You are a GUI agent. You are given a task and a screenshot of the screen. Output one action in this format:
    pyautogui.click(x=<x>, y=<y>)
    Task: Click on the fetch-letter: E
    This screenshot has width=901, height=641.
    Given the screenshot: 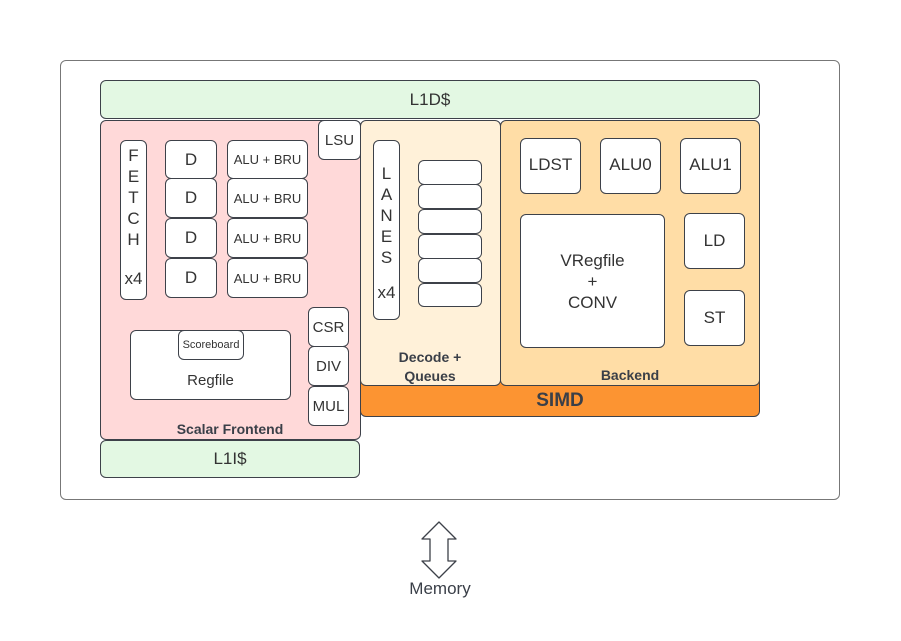 What is the action you would take?
    pyautogui.click(x=133, y=176)
    